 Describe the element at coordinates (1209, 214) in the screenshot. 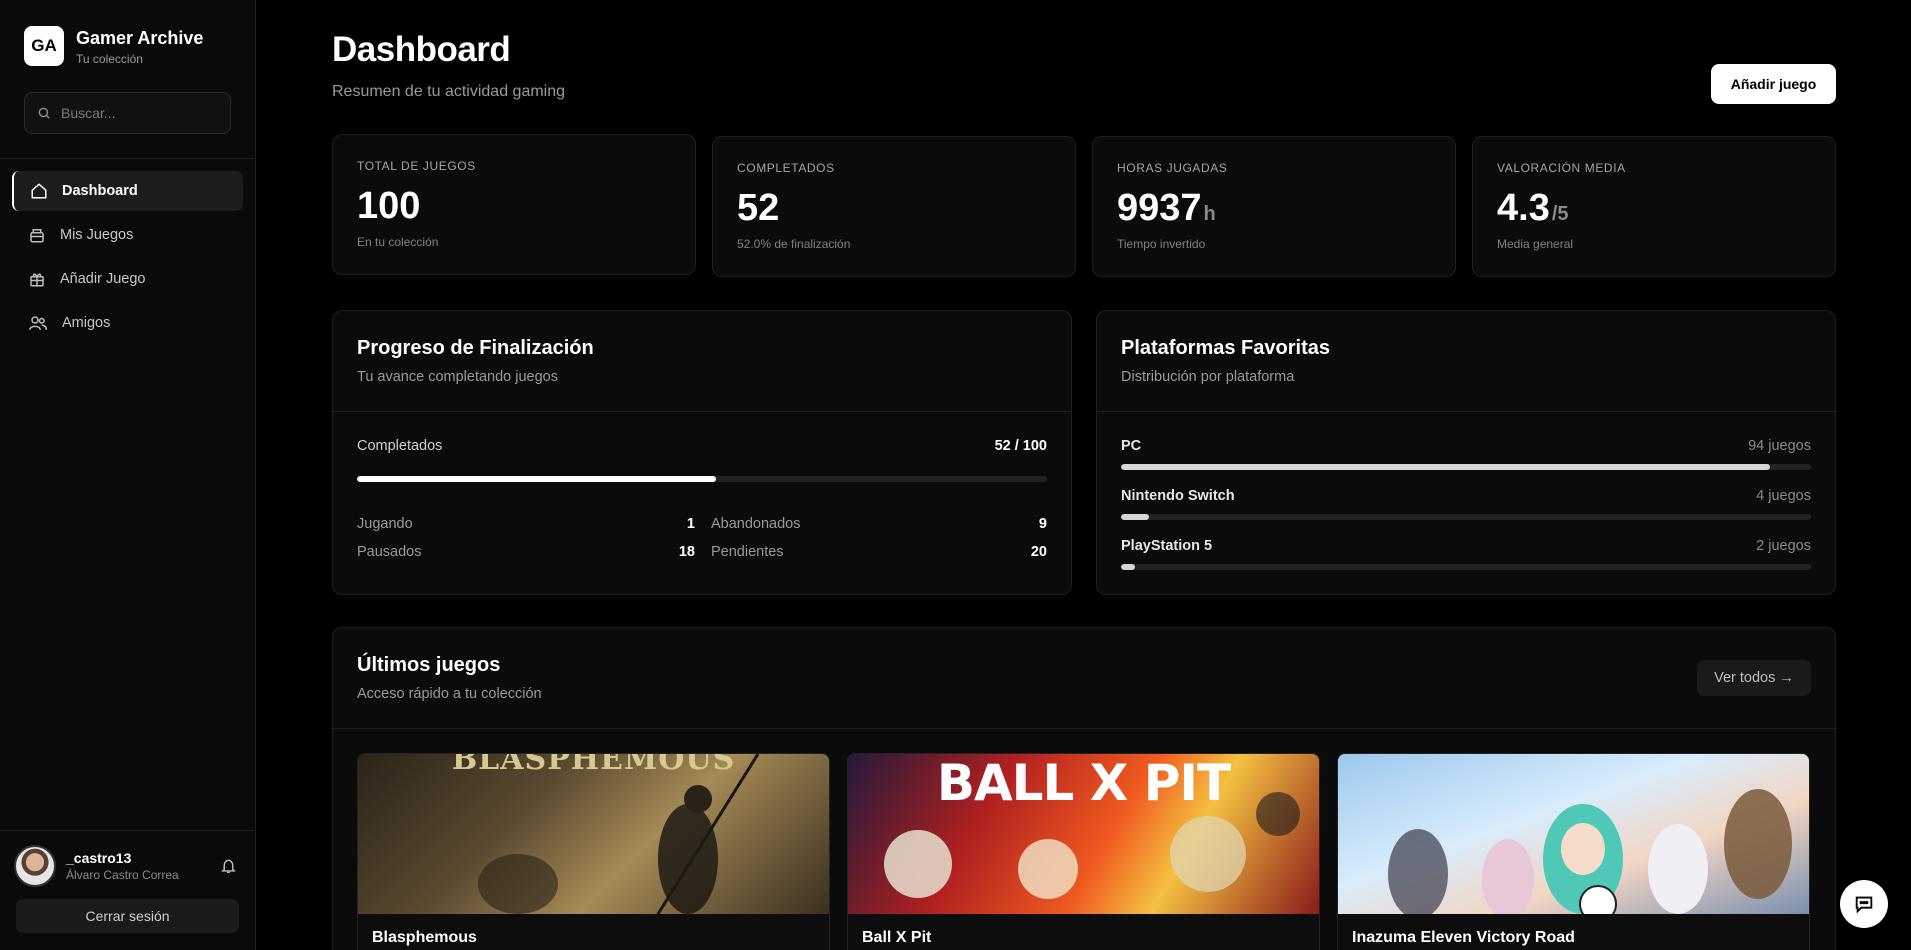

I see `stat-unit: h` at that location.